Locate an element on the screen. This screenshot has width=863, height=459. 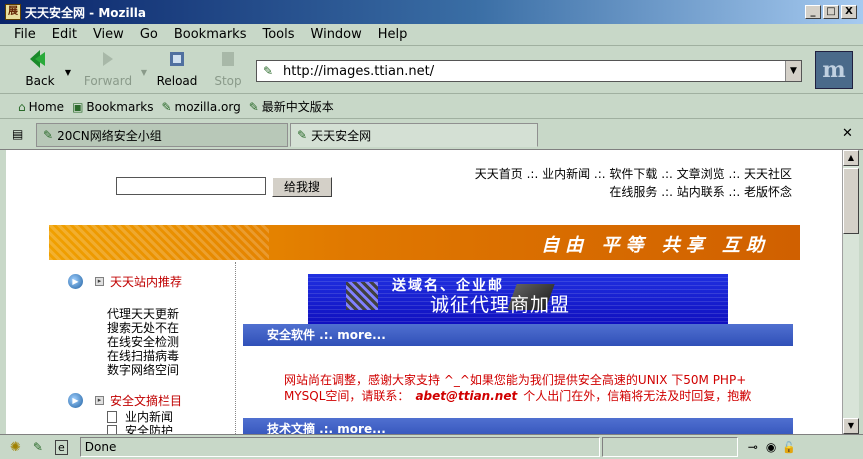
menu-view: View is located at coordinates (108, 34).